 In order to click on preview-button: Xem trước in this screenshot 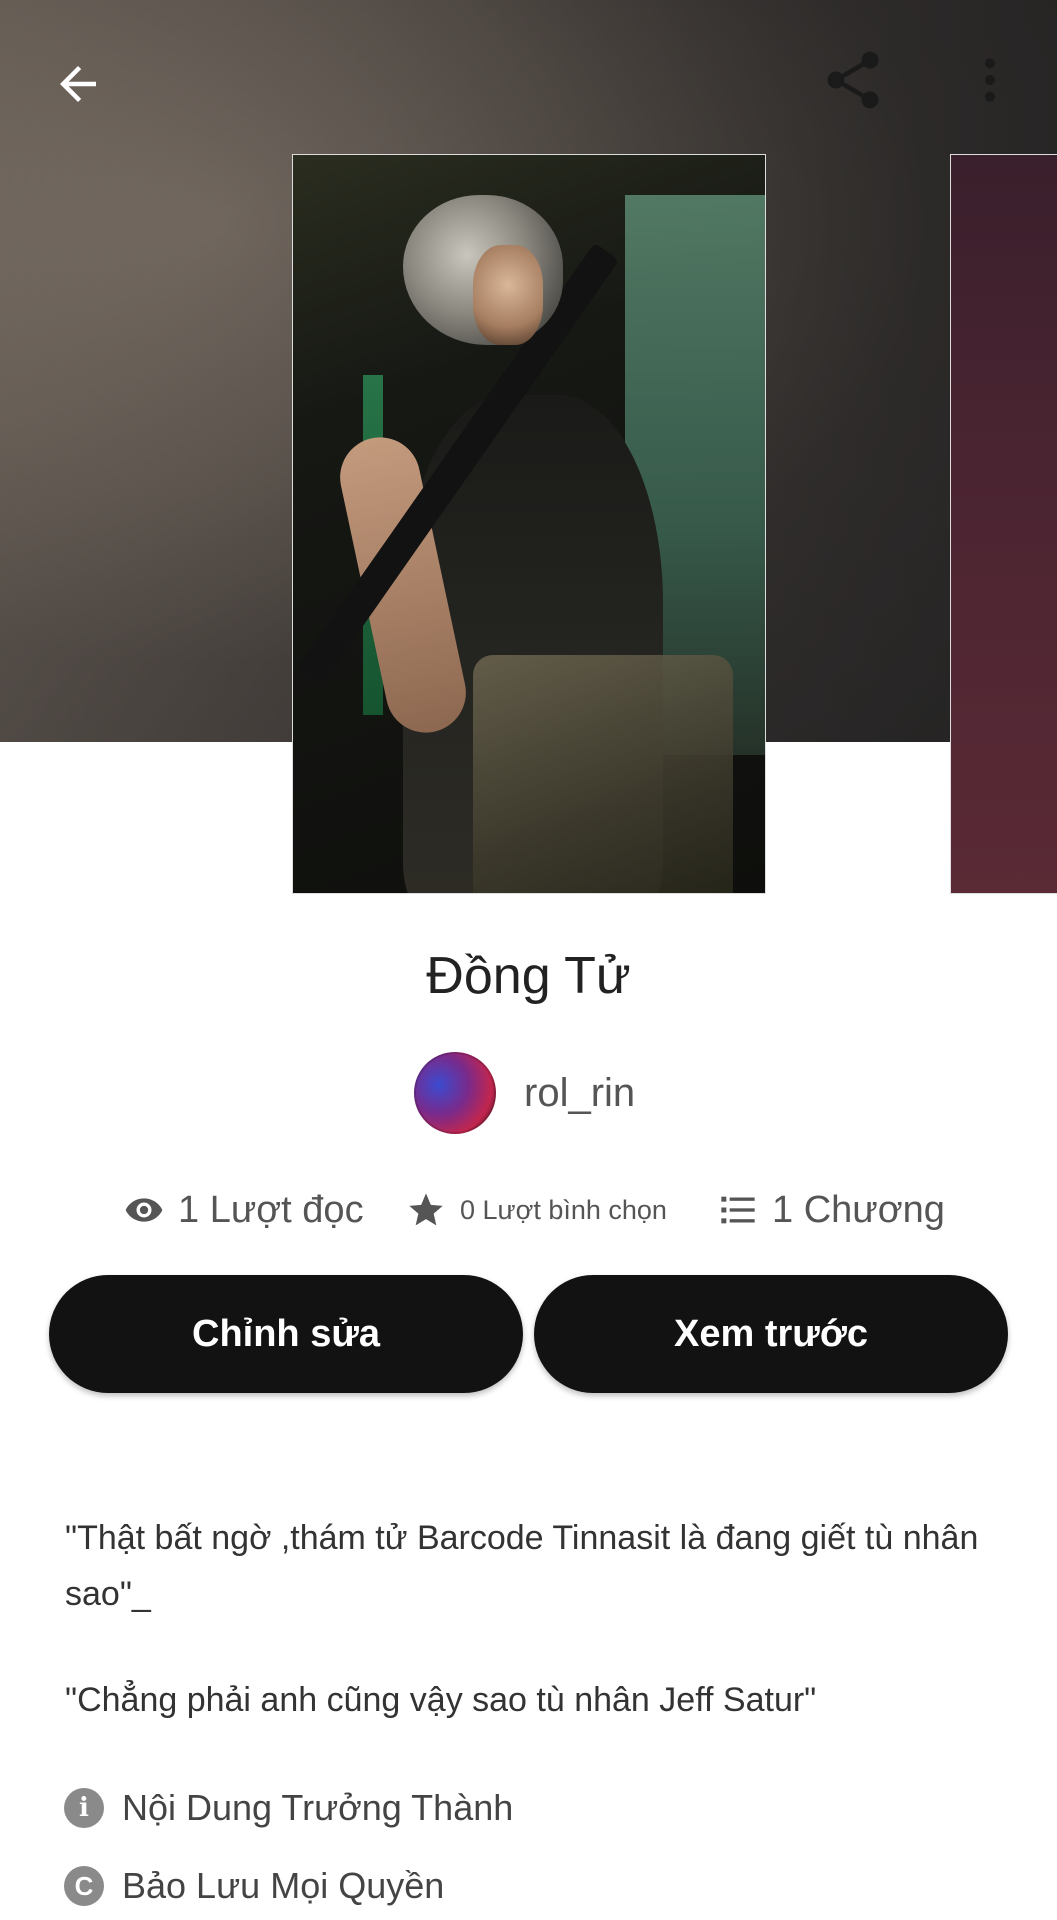, I will do `click(771, 1334)`.